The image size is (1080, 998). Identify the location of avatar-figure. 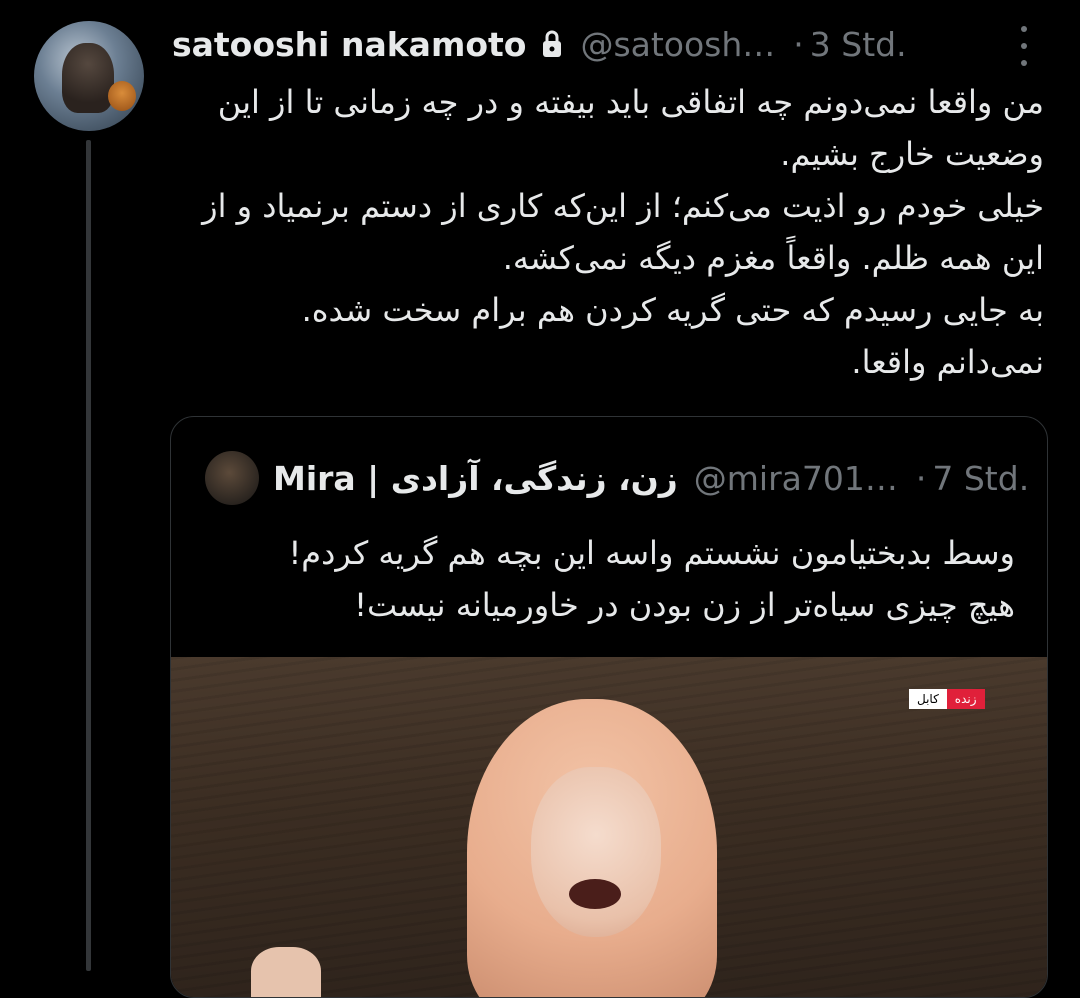
(88, 78).